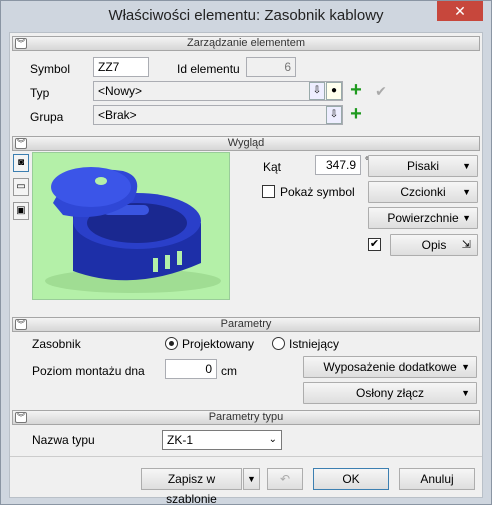 The width and height of the screenshot is (492, 505). What do you see at coordinates (47, 117) in the screenshot?
I see `group-label: Grupa` at bounding box center [47, 117].